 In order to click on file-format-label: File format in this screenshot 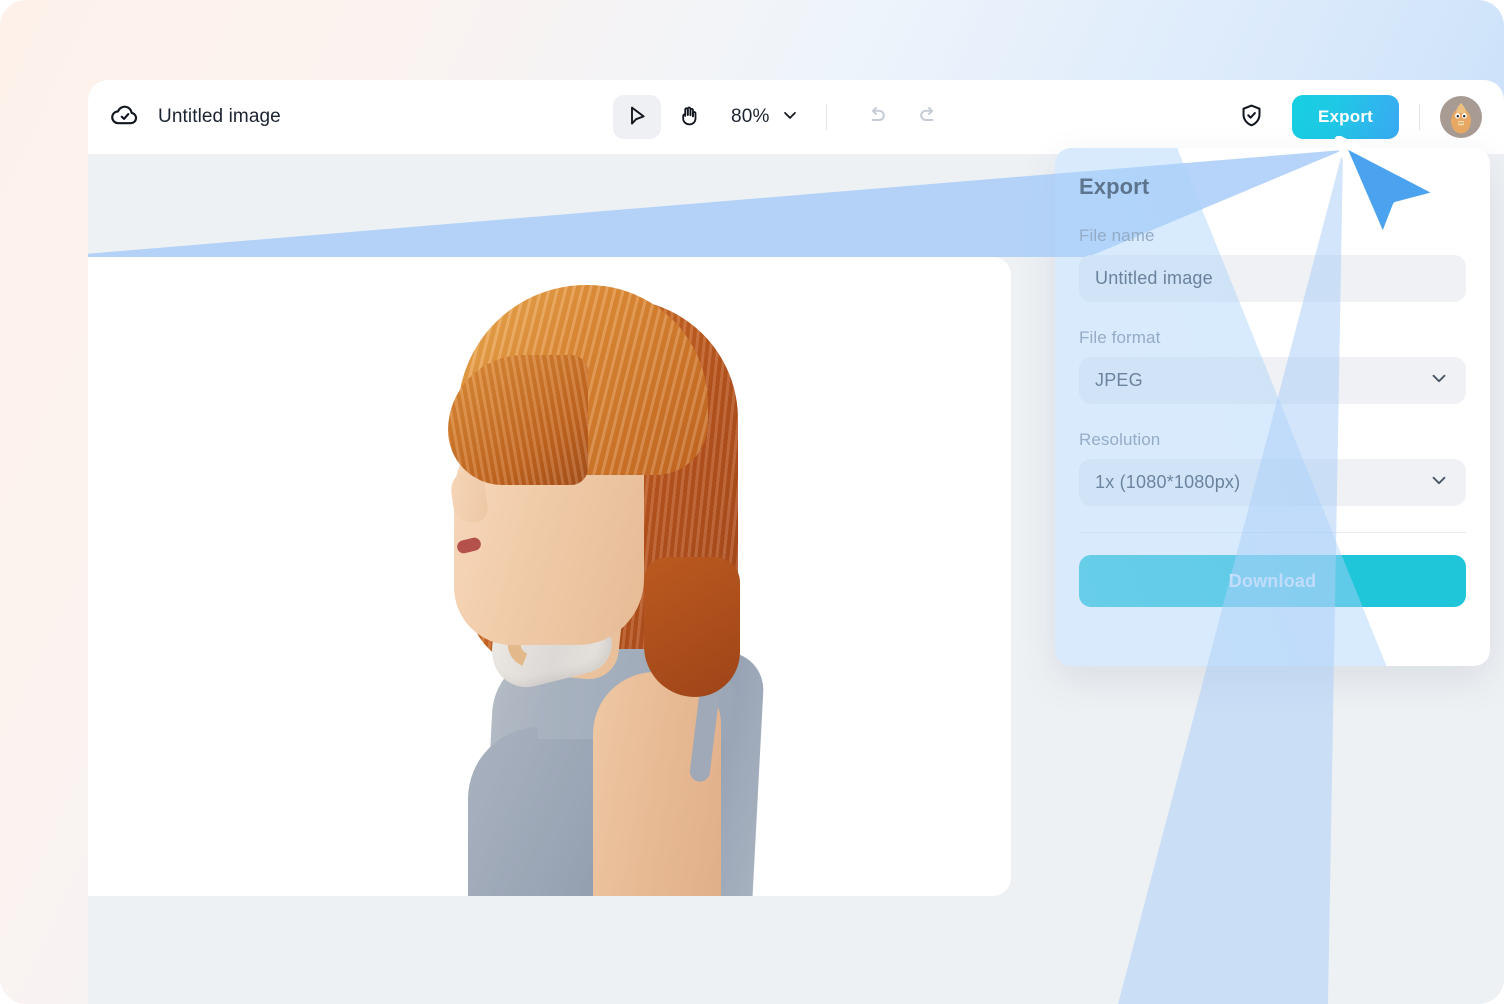, I will do `click(1120, 337)`.